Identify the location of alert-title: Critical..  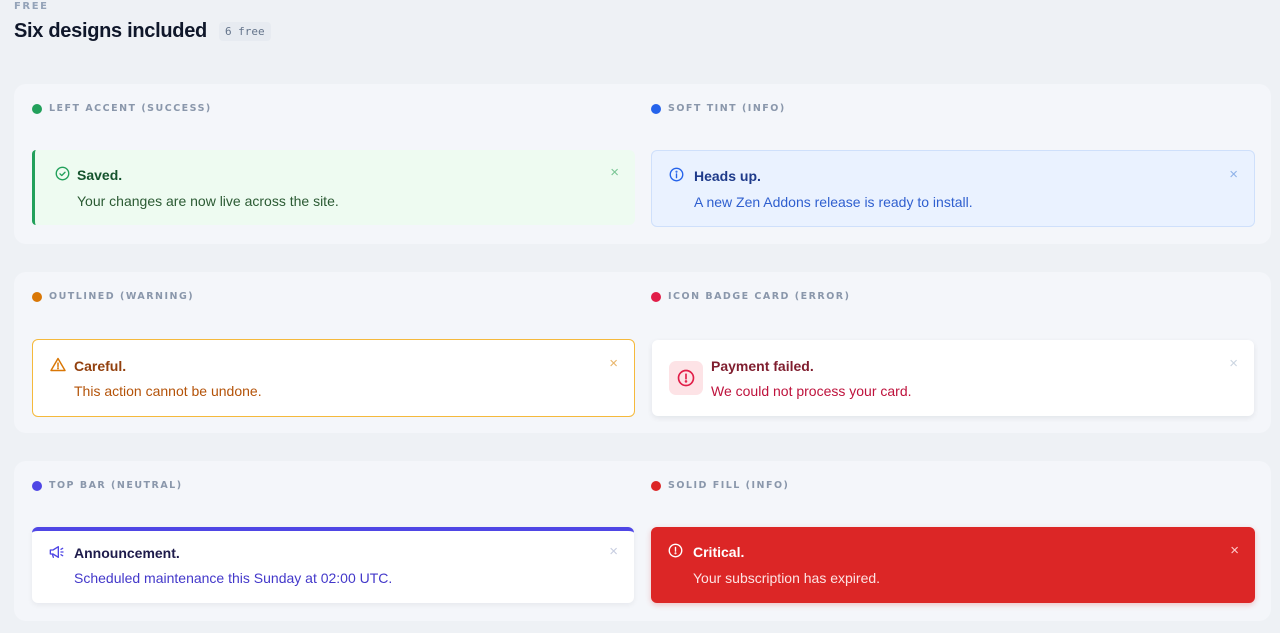
(719, 552).